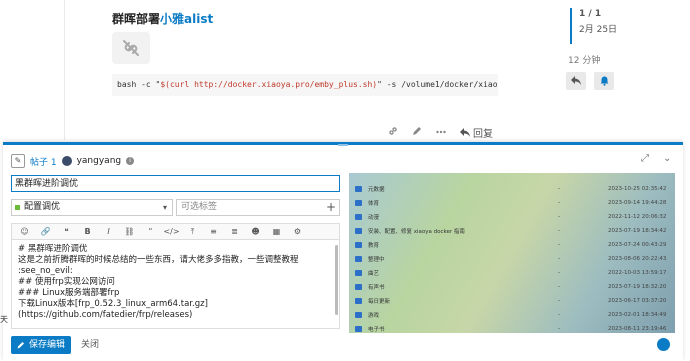 The width and height of the screenshot is (690, 361). Describe the element at coordinates (374, 218) in the screenshot. I see `folder-name: 动漫` at that location.